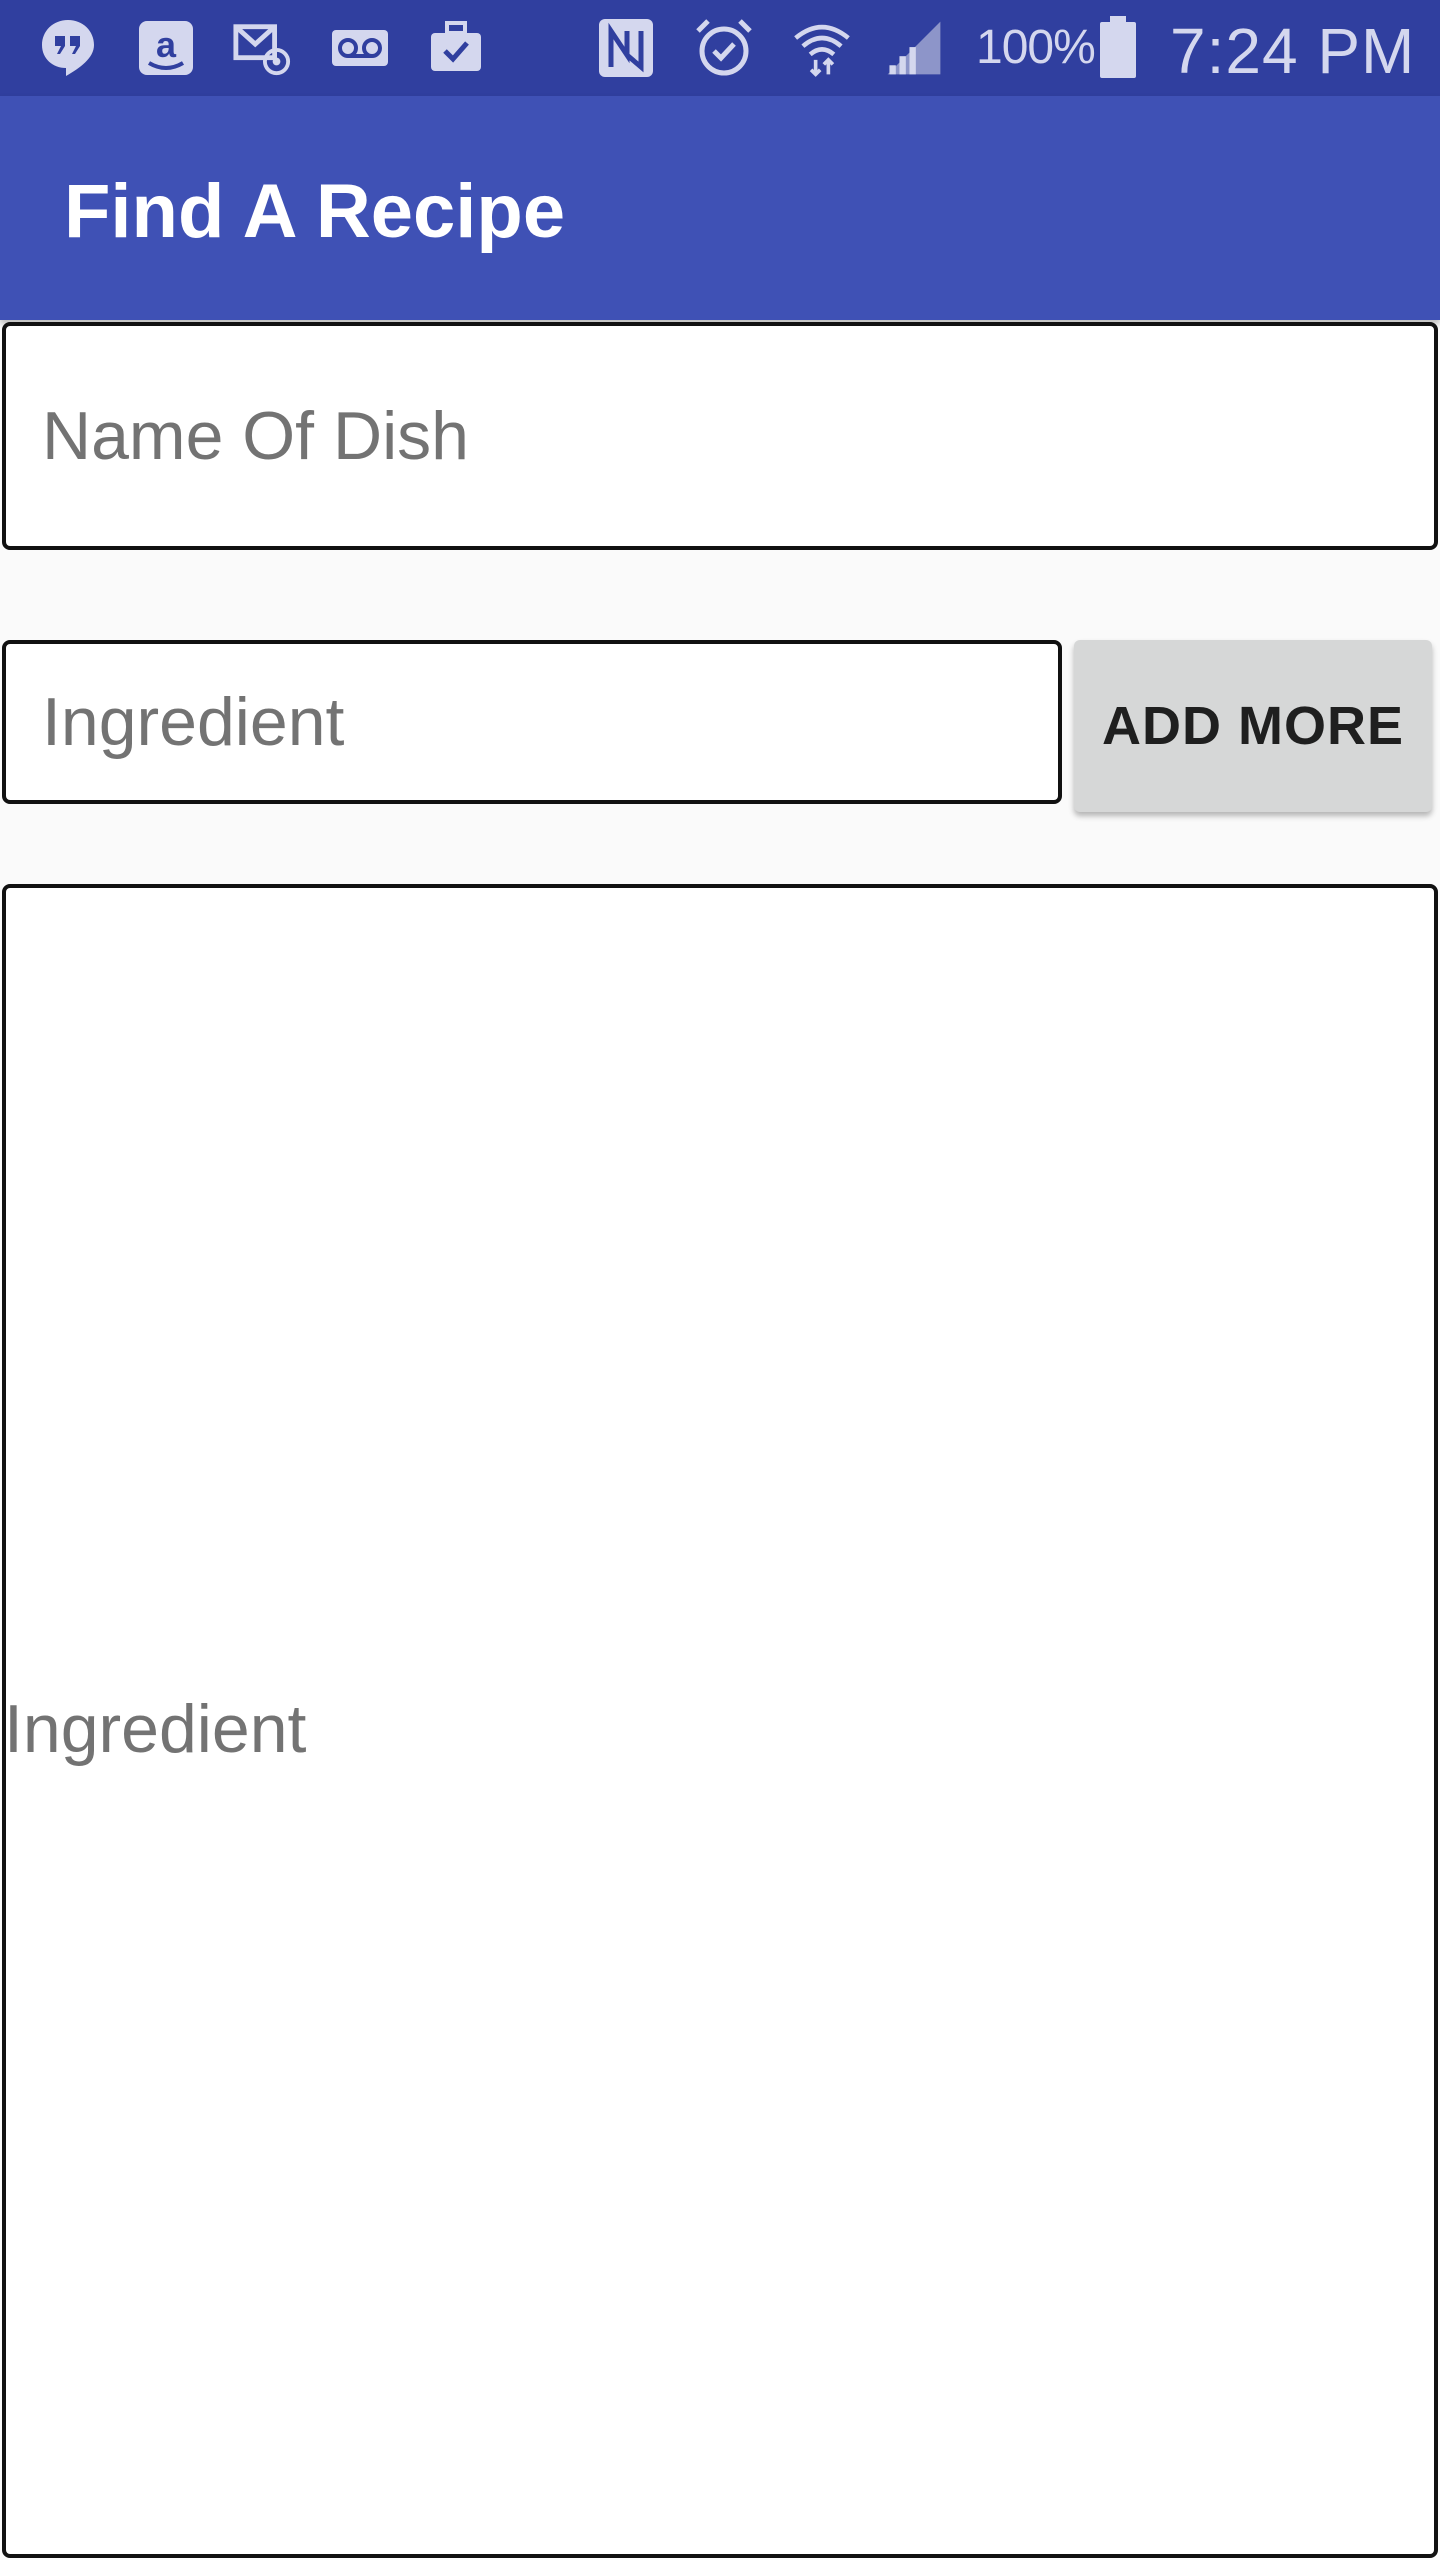 This screenshot has height=2560, width=1440. What do you see at coordinates (724, 48) in the screenshot?
I see `alarm-icon` at bounding box center [724, 48].